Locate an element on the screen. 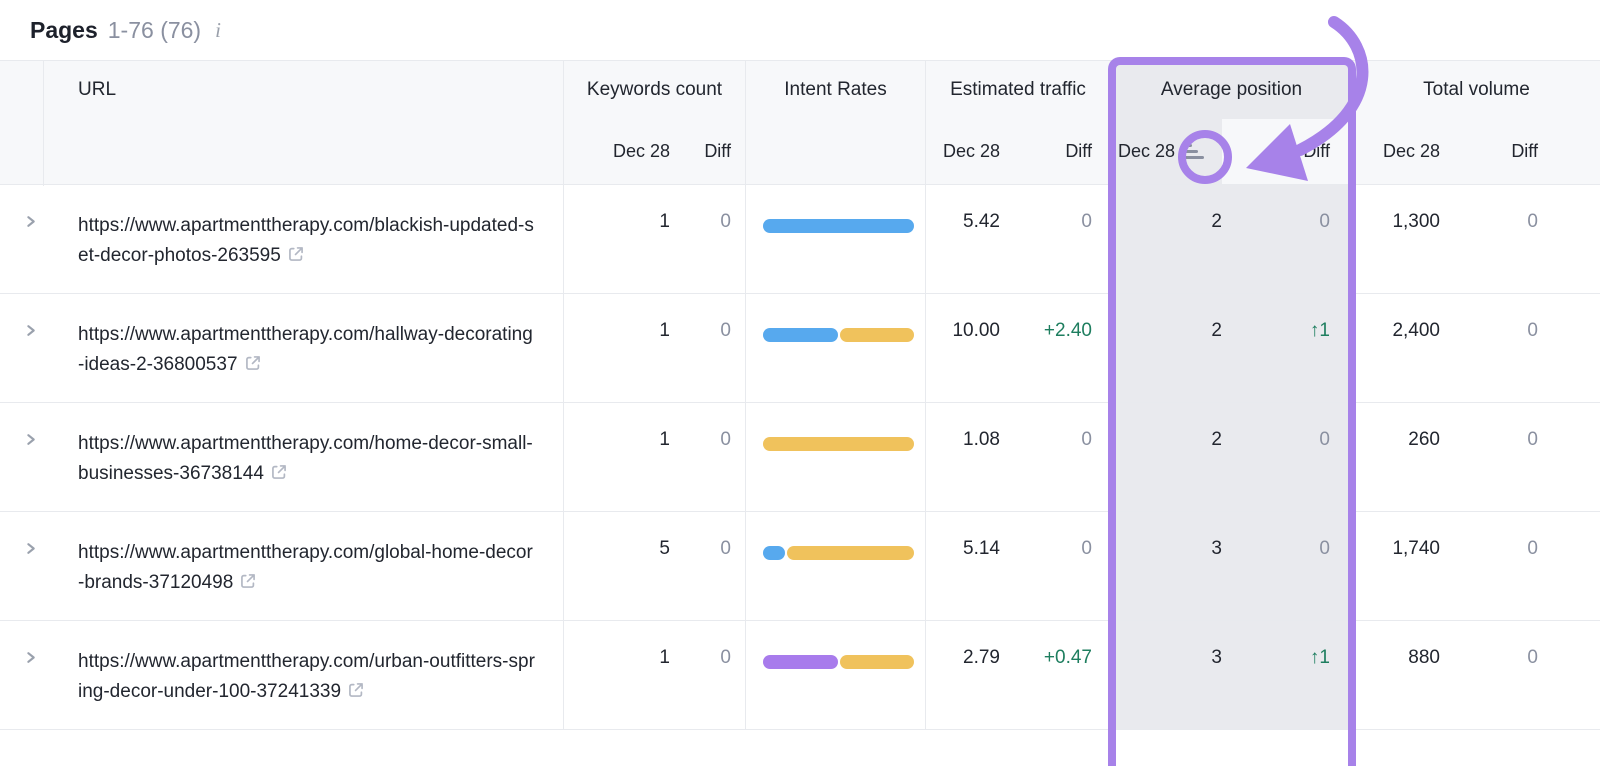  total-volume-cell-value: 1,740 is located at coordinates (1416, 548).